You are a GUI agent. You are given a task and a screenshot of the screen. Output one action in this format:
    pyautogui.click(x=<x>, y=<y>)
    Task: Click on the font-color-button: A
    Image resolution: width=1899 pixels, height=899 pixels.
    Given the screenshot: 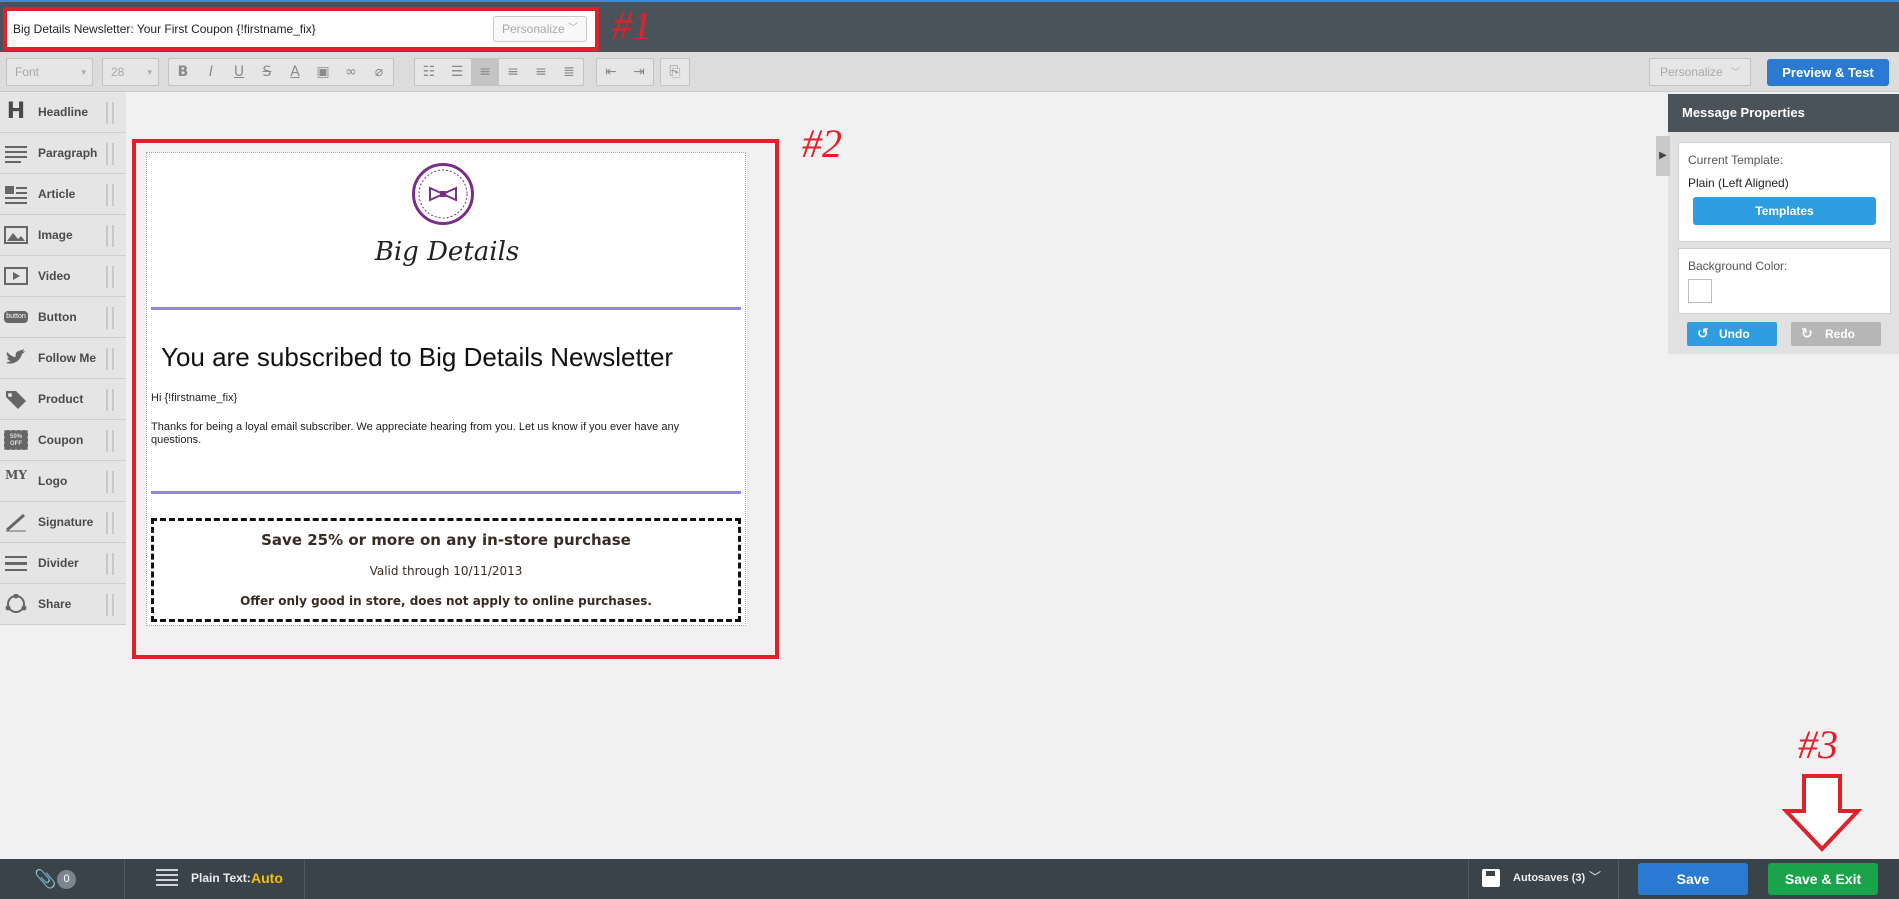 What is the action you would take?
    pyautogui.click(x=295, y=72)
    